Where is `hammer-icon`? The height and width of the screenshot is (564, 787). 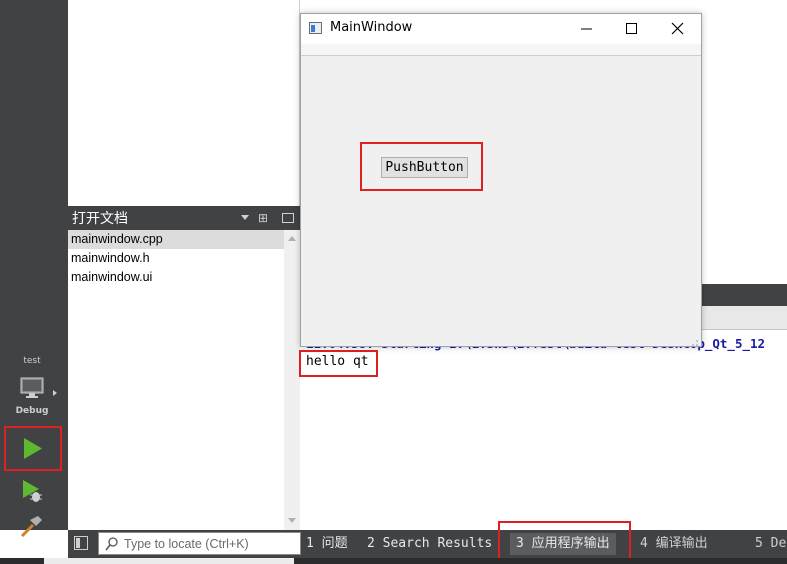 hammer-icon is located at coordinates (31, 527).